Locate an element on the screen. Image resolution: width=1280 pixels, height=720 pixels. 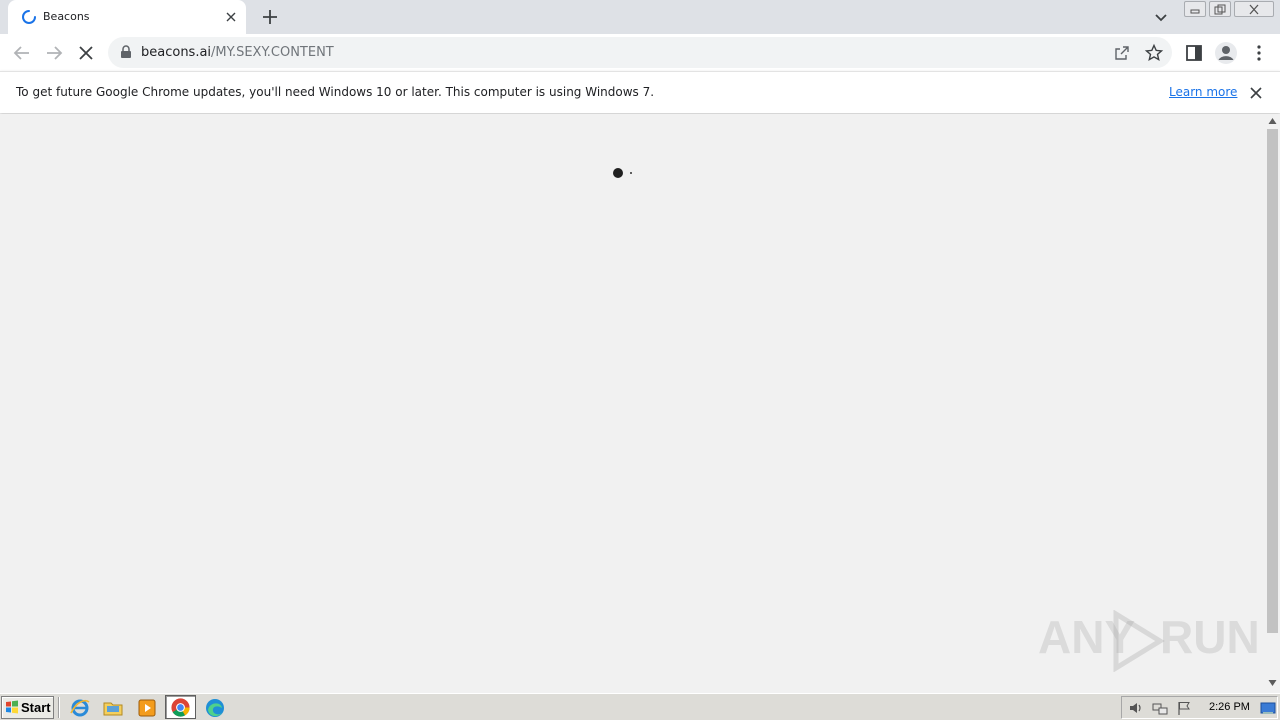
chrome-taskbar-button is located at coordinates (180, 707).